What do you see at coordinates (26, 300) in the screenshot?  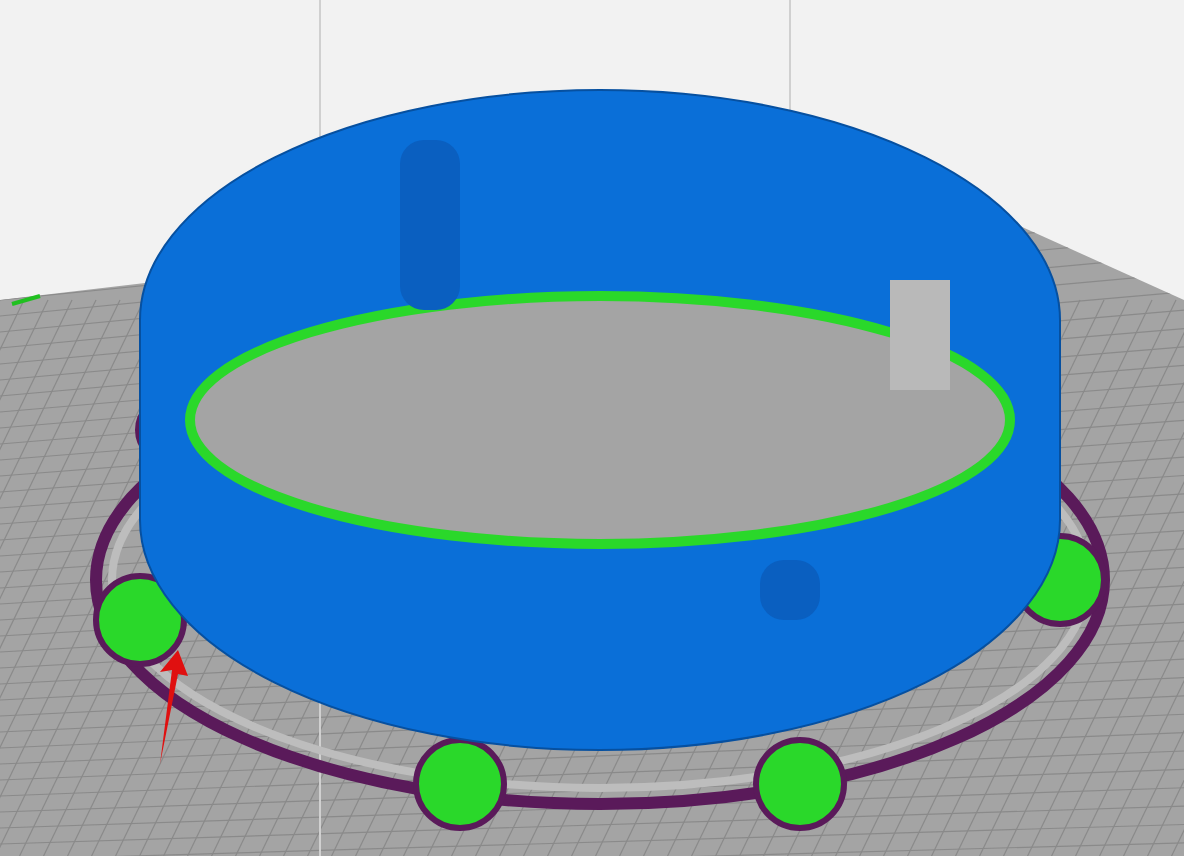 I see `axis-line` at bounding box center [26, 300].